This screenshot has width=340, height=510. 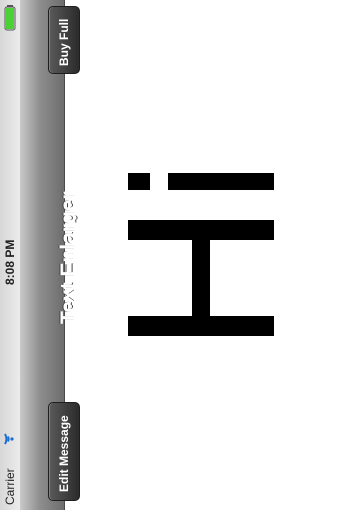 What do you see at coordinates (9, 439) in the screenshot?
I see `wifi-icon` at bounding box center [9, 439].